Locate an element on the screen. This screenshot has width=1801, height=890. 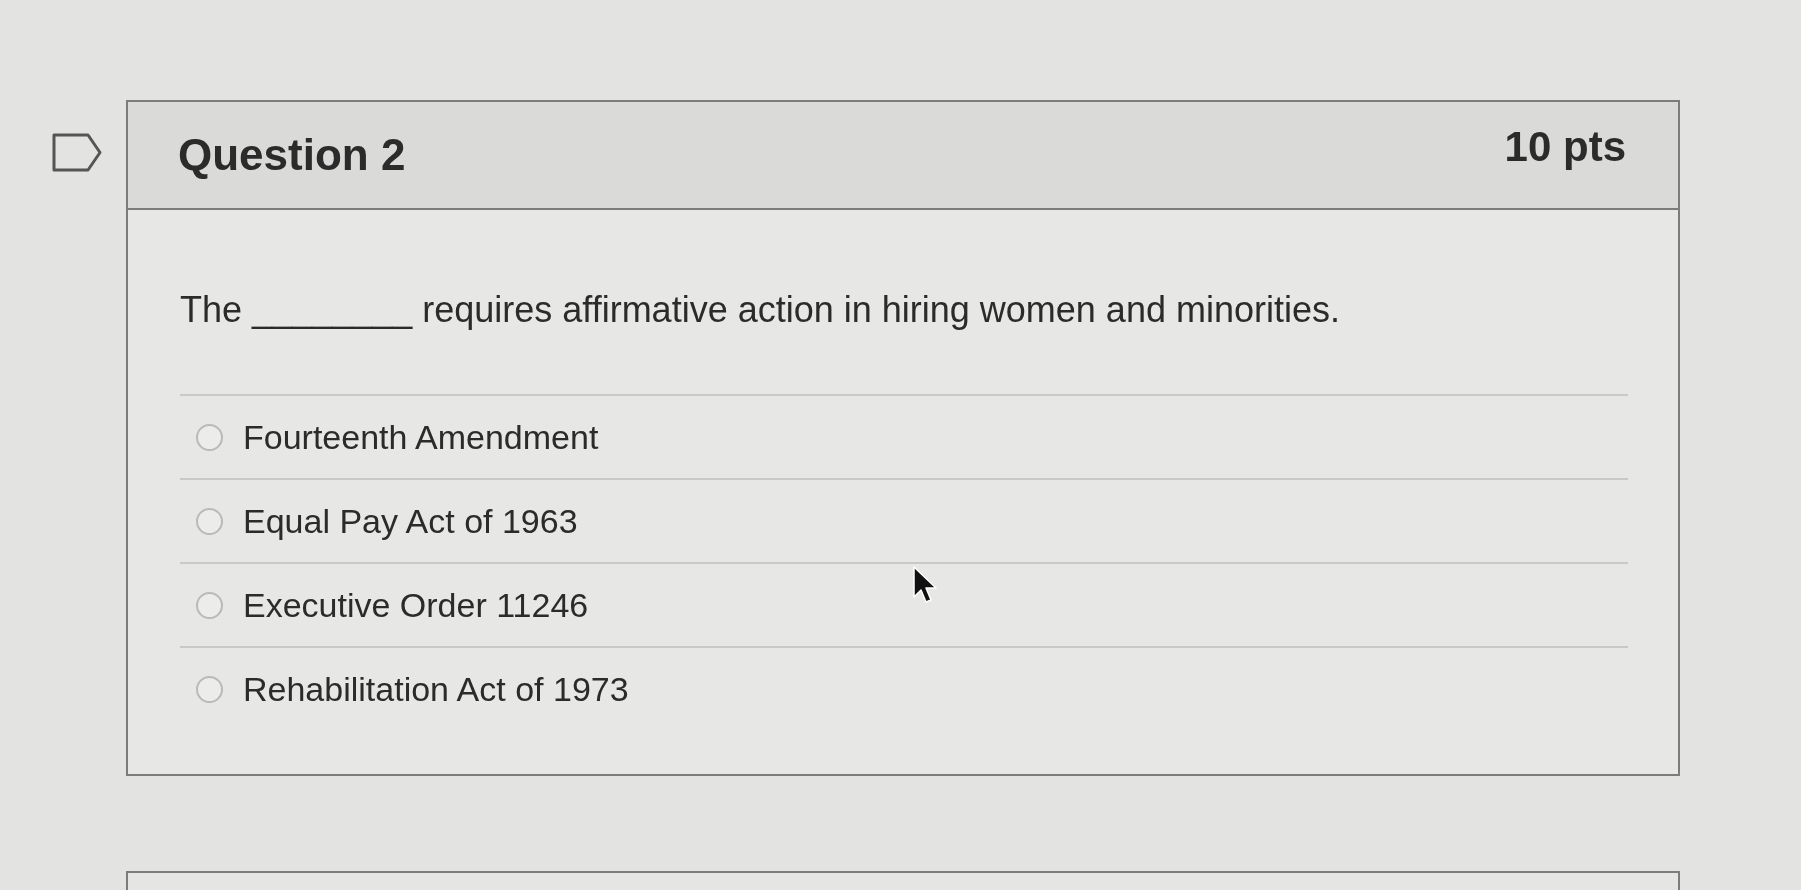
question-title: Question 2 is located at coordinates (292, 155).